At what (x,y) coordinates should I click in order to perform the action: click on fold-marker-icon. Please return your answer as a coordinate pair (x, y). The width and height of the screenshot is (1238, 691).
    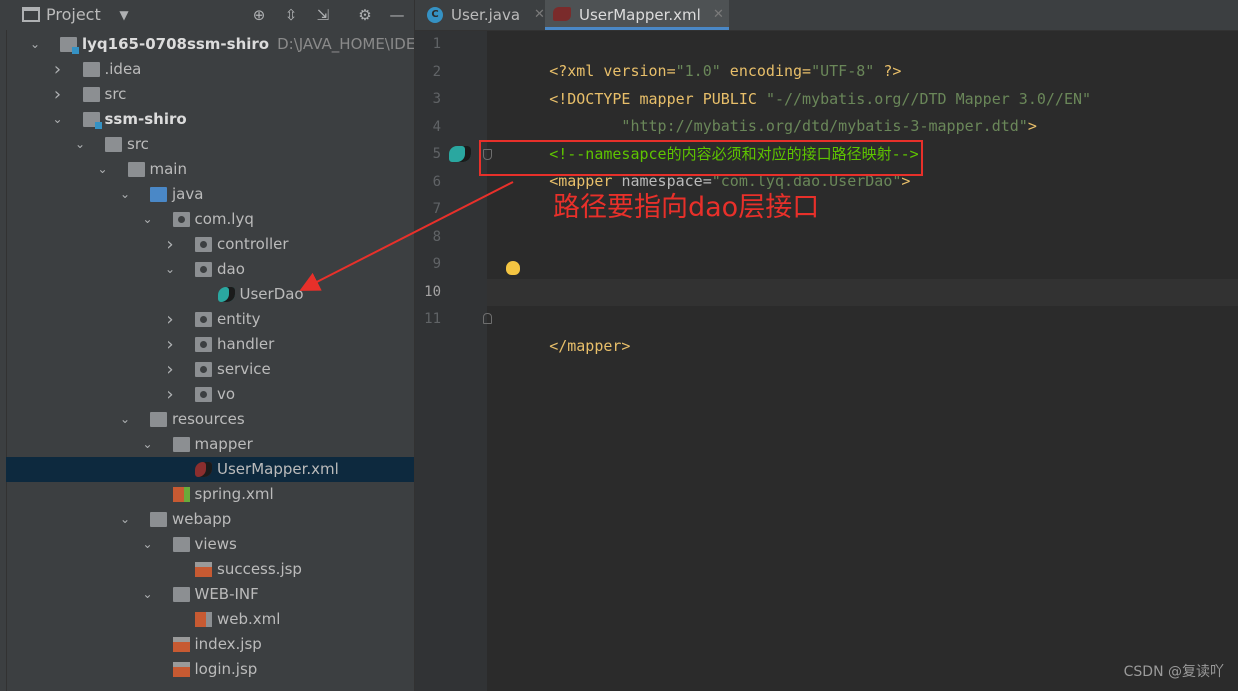
    Looking at the image, I should click on (487, 318).